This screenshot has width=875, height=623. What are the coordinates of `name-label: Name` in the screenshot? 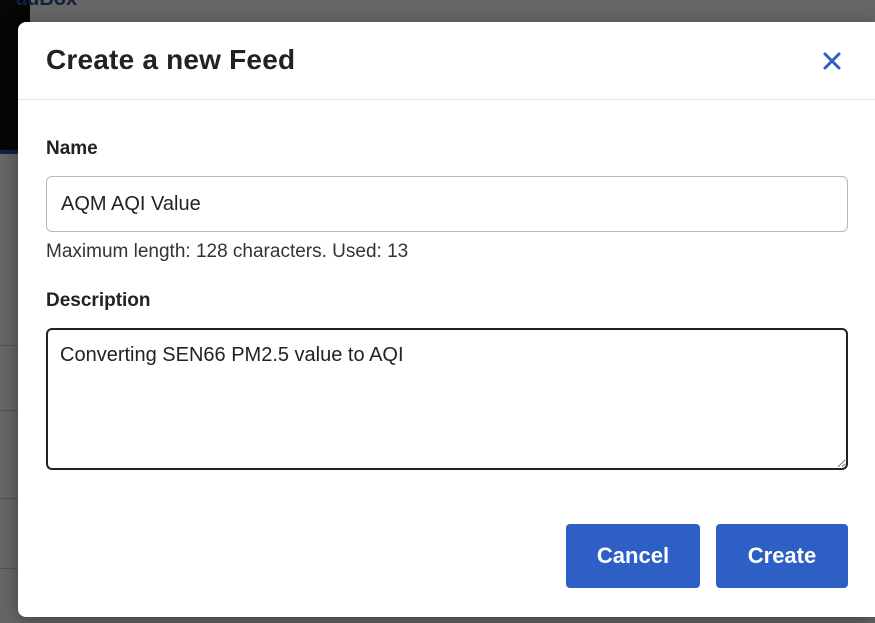 It's located at (72, 148).